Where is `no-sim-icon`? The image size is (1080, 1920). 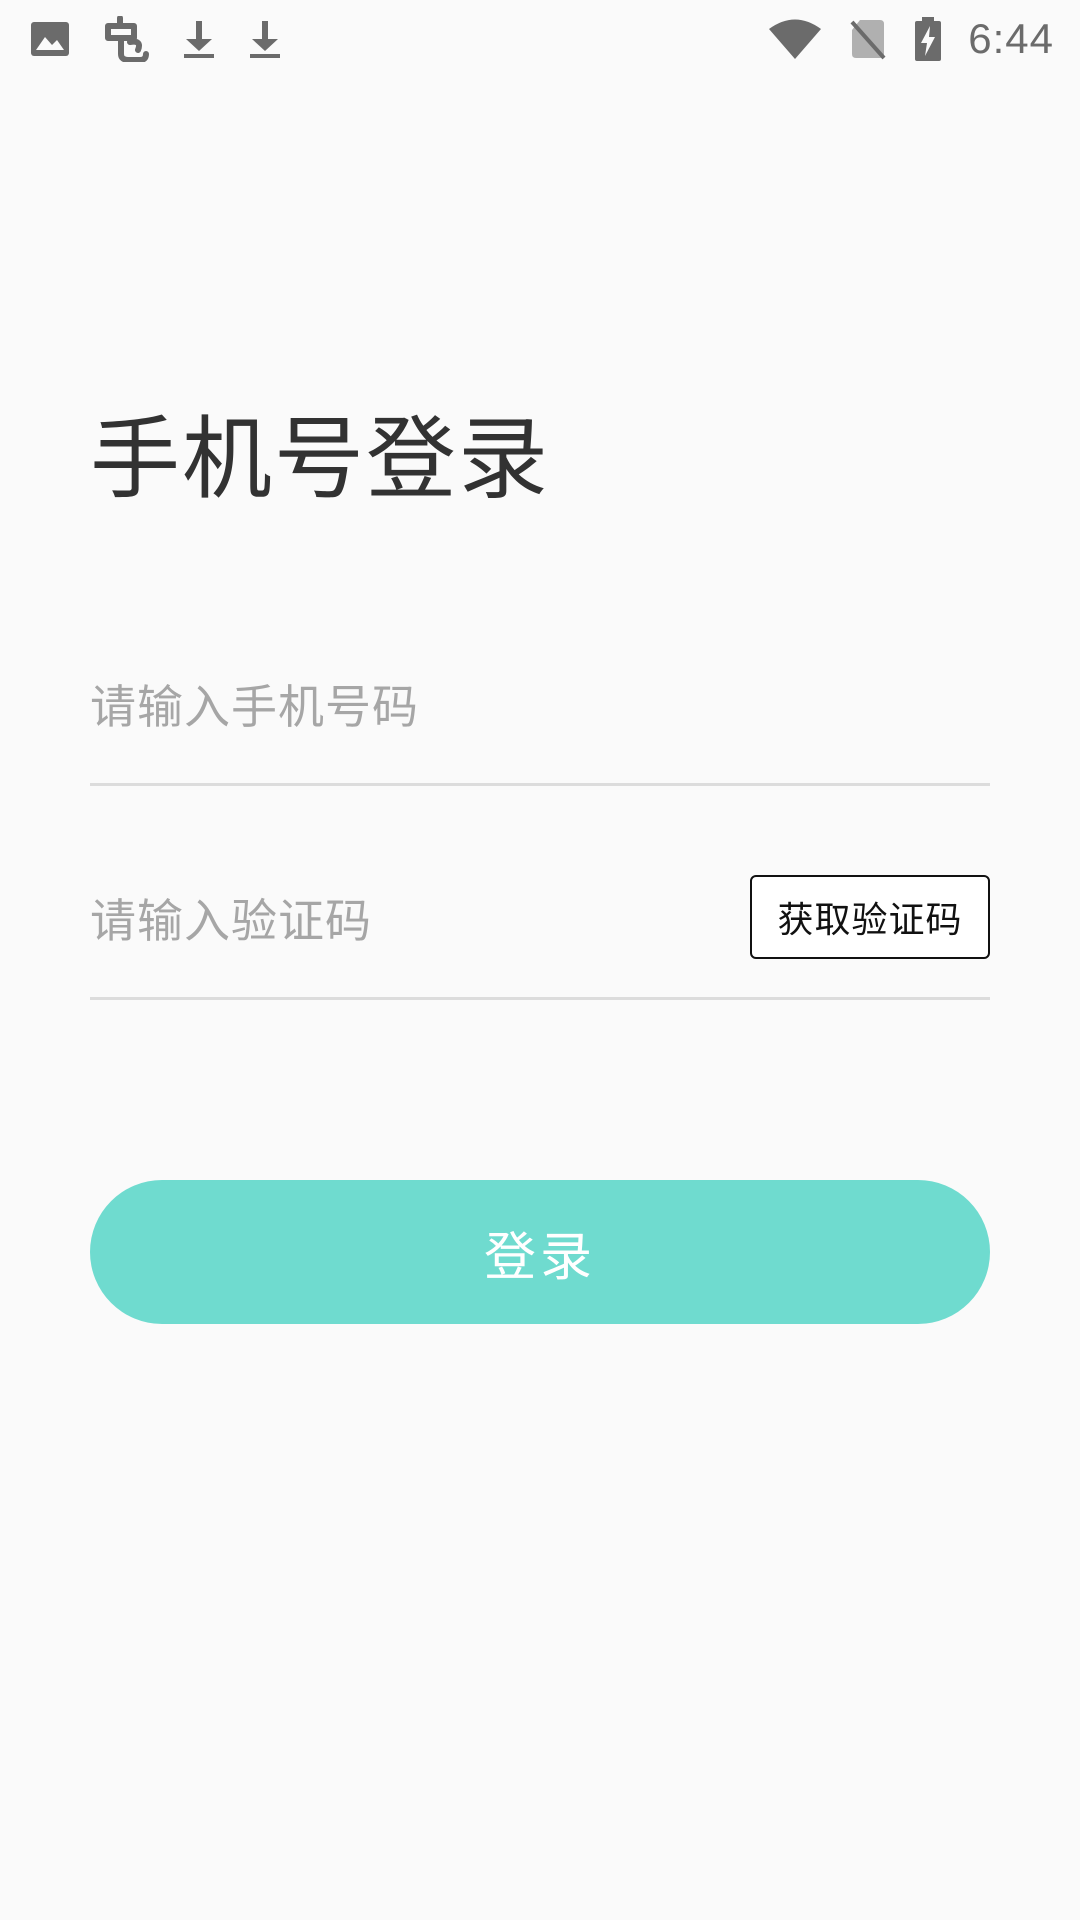
no-sim-icon is located at coordinates (868, 39).